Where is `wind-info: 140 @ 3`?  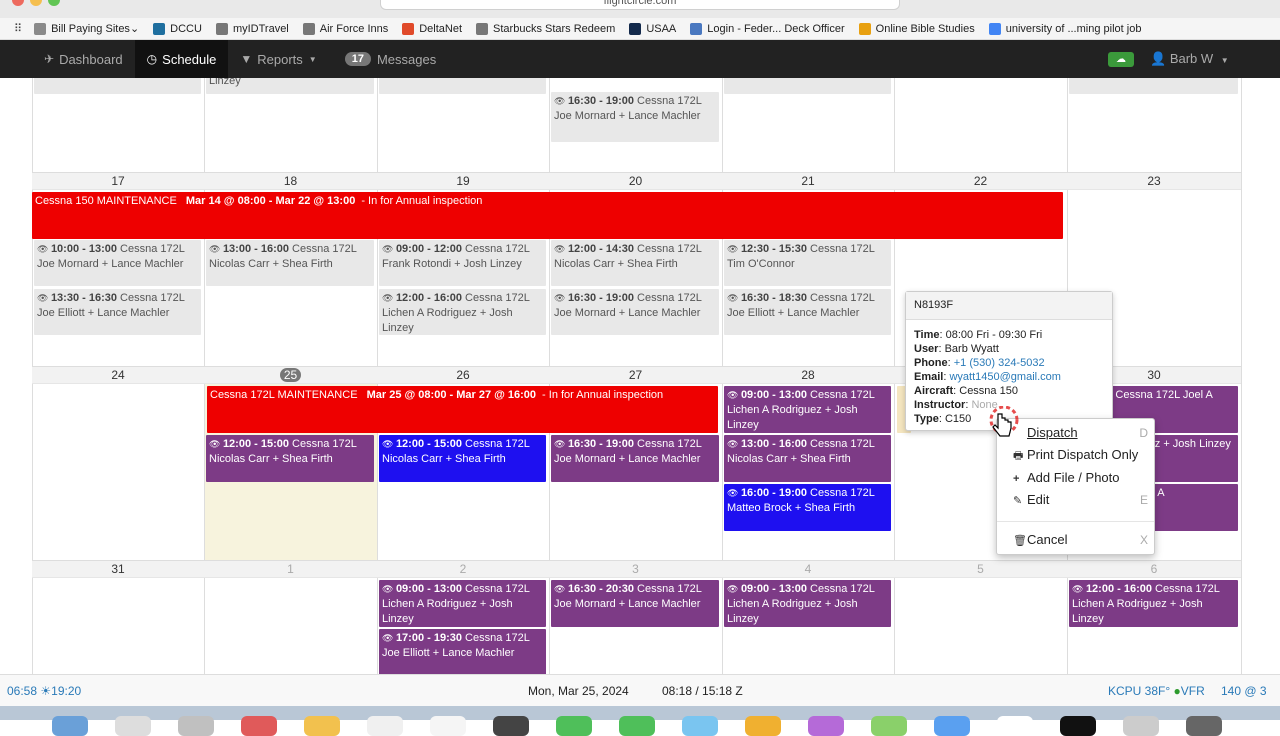 wind-info: 140 @ 3 is located at coordinates (1244, 691).